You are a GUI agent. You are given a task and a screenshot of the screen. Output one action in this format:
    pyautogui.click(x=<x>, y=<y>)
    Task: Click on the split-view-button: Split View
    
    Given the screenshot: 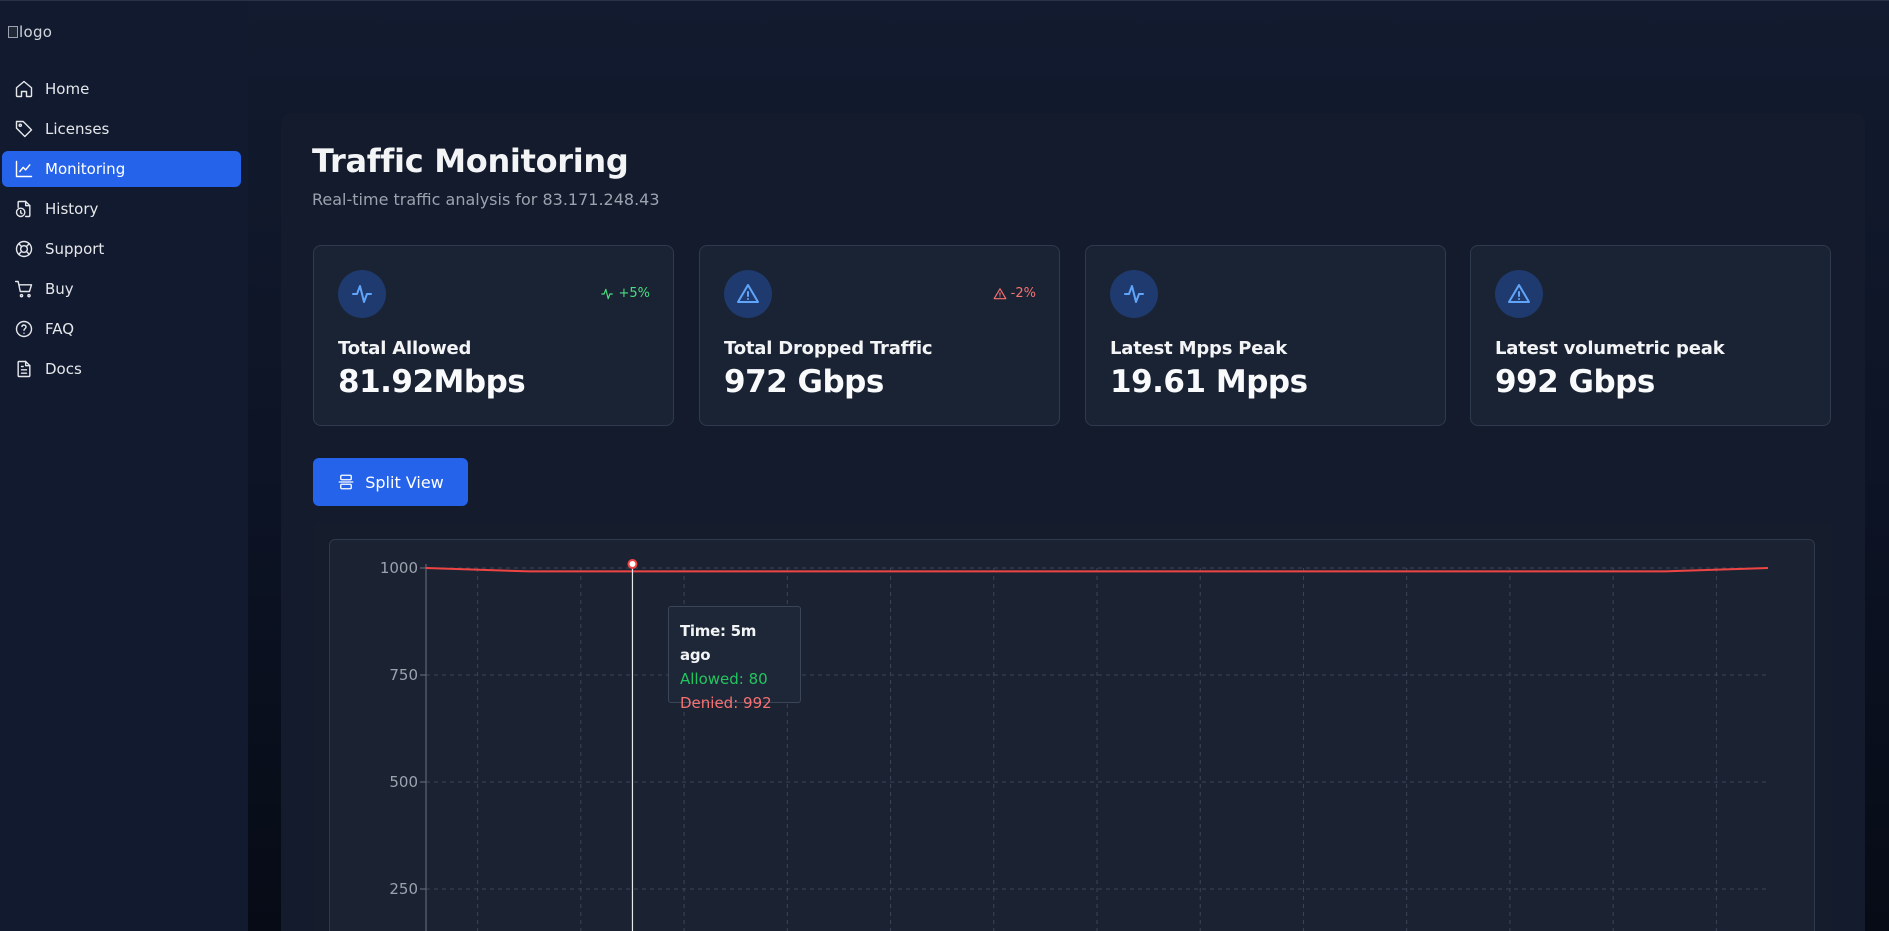 What is the action you would take?
    pyautogui.click(x=390, y=482)
    